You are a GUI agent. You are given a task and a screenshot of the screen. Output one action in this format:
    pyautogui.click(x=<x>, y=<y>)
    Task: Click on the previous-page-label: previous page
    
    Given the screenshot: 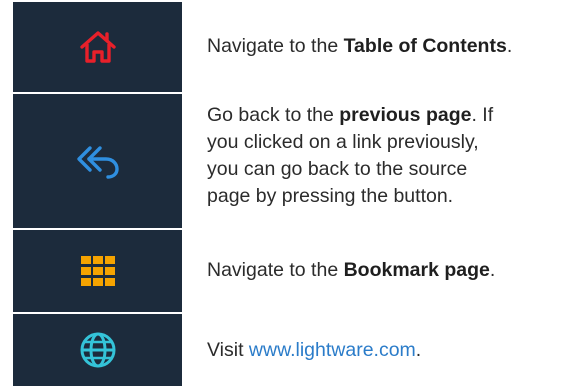 What is the action you would take?
    pyautogui.click(x=405, y=115)
    